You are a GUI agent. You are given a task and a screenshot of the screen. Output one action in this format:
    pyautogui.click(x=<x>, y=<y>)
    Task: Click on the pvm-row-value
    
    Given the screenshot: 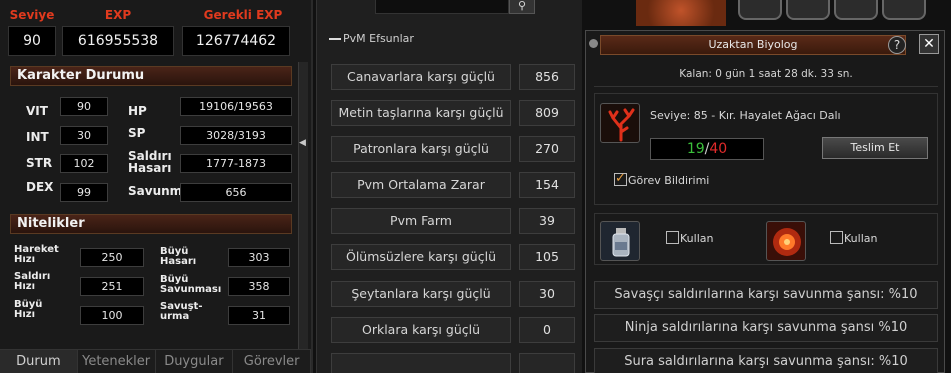 What is the action you would take?
    pyautogui.click(x=547, y=363)
    